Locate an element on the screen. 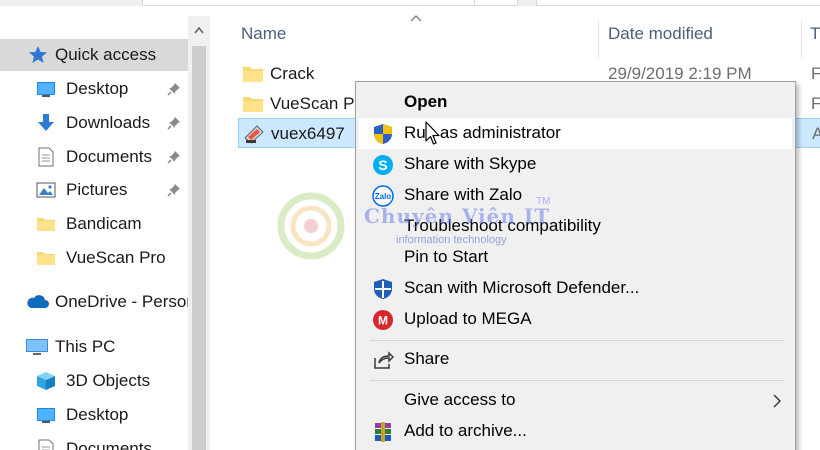 The height and width of the screenshot is (450, 820). menu-item-troubleshoot-compatibility: Troubleshoot compatibility is located at coordinates (575, 226).